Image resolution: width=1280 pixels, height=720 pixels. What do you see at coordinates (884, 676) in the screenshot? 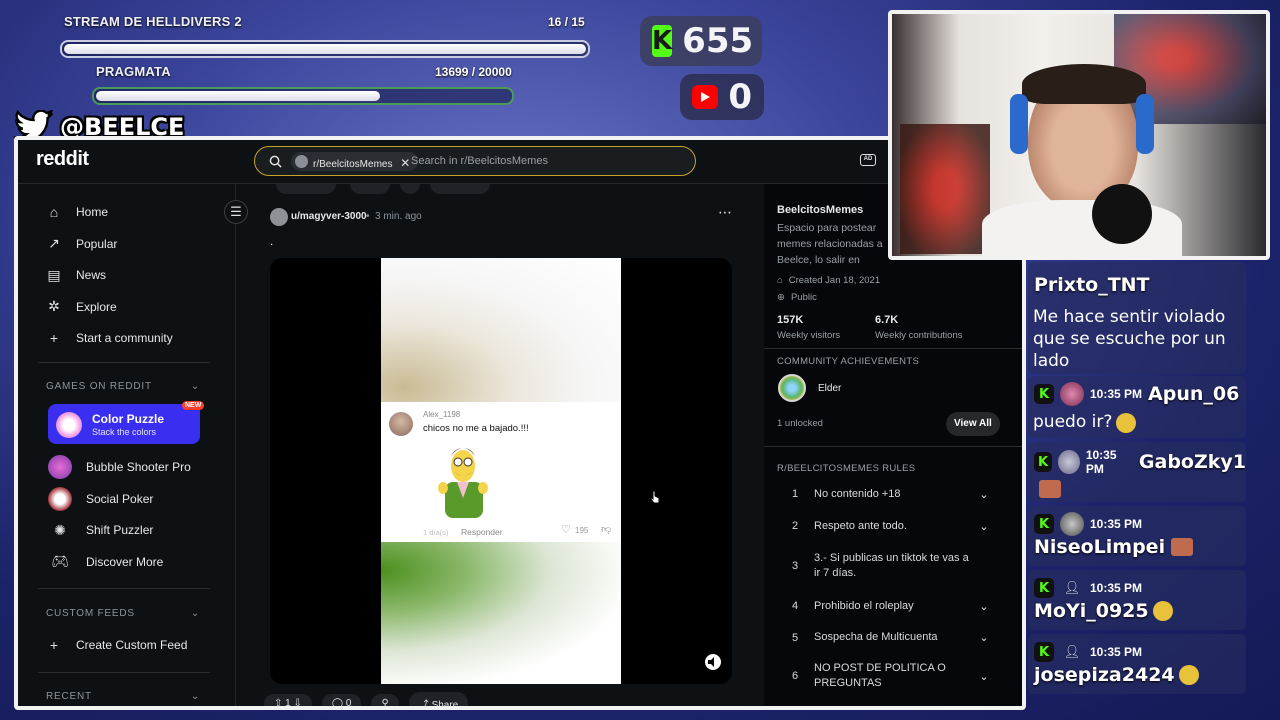
I see `rule-item: 6 NO POST DE POLITICA O PREGUNTAS ⌄` at bounding box center [884, 676].